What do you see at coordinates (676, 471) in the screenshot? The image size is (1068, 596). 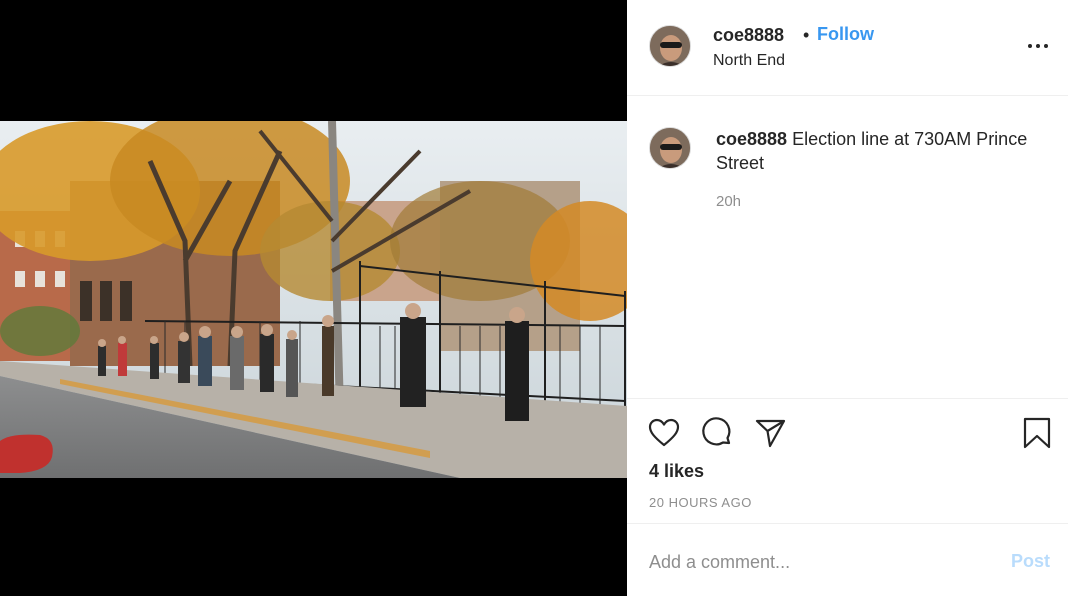 I see `likes-count: 4 likes` at bounding box center [676, 471].